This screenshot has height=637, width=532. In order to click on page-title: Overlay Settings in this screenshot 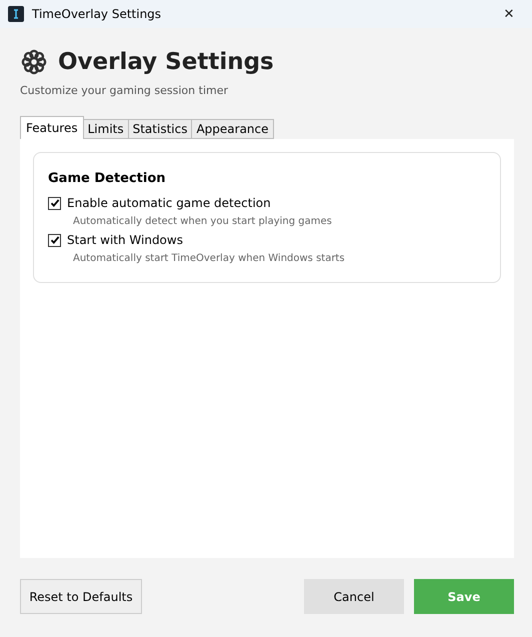, I will do `click(166, 62)`.